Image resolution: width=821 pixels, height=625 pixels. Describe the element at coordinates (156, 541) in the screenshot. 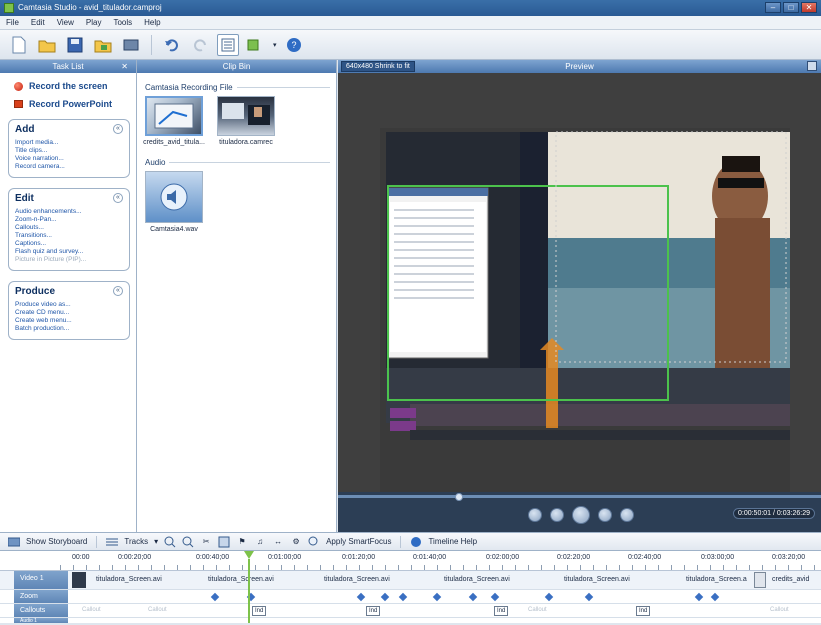

I see `tracks-dropdown-icon: ▾` at that location.